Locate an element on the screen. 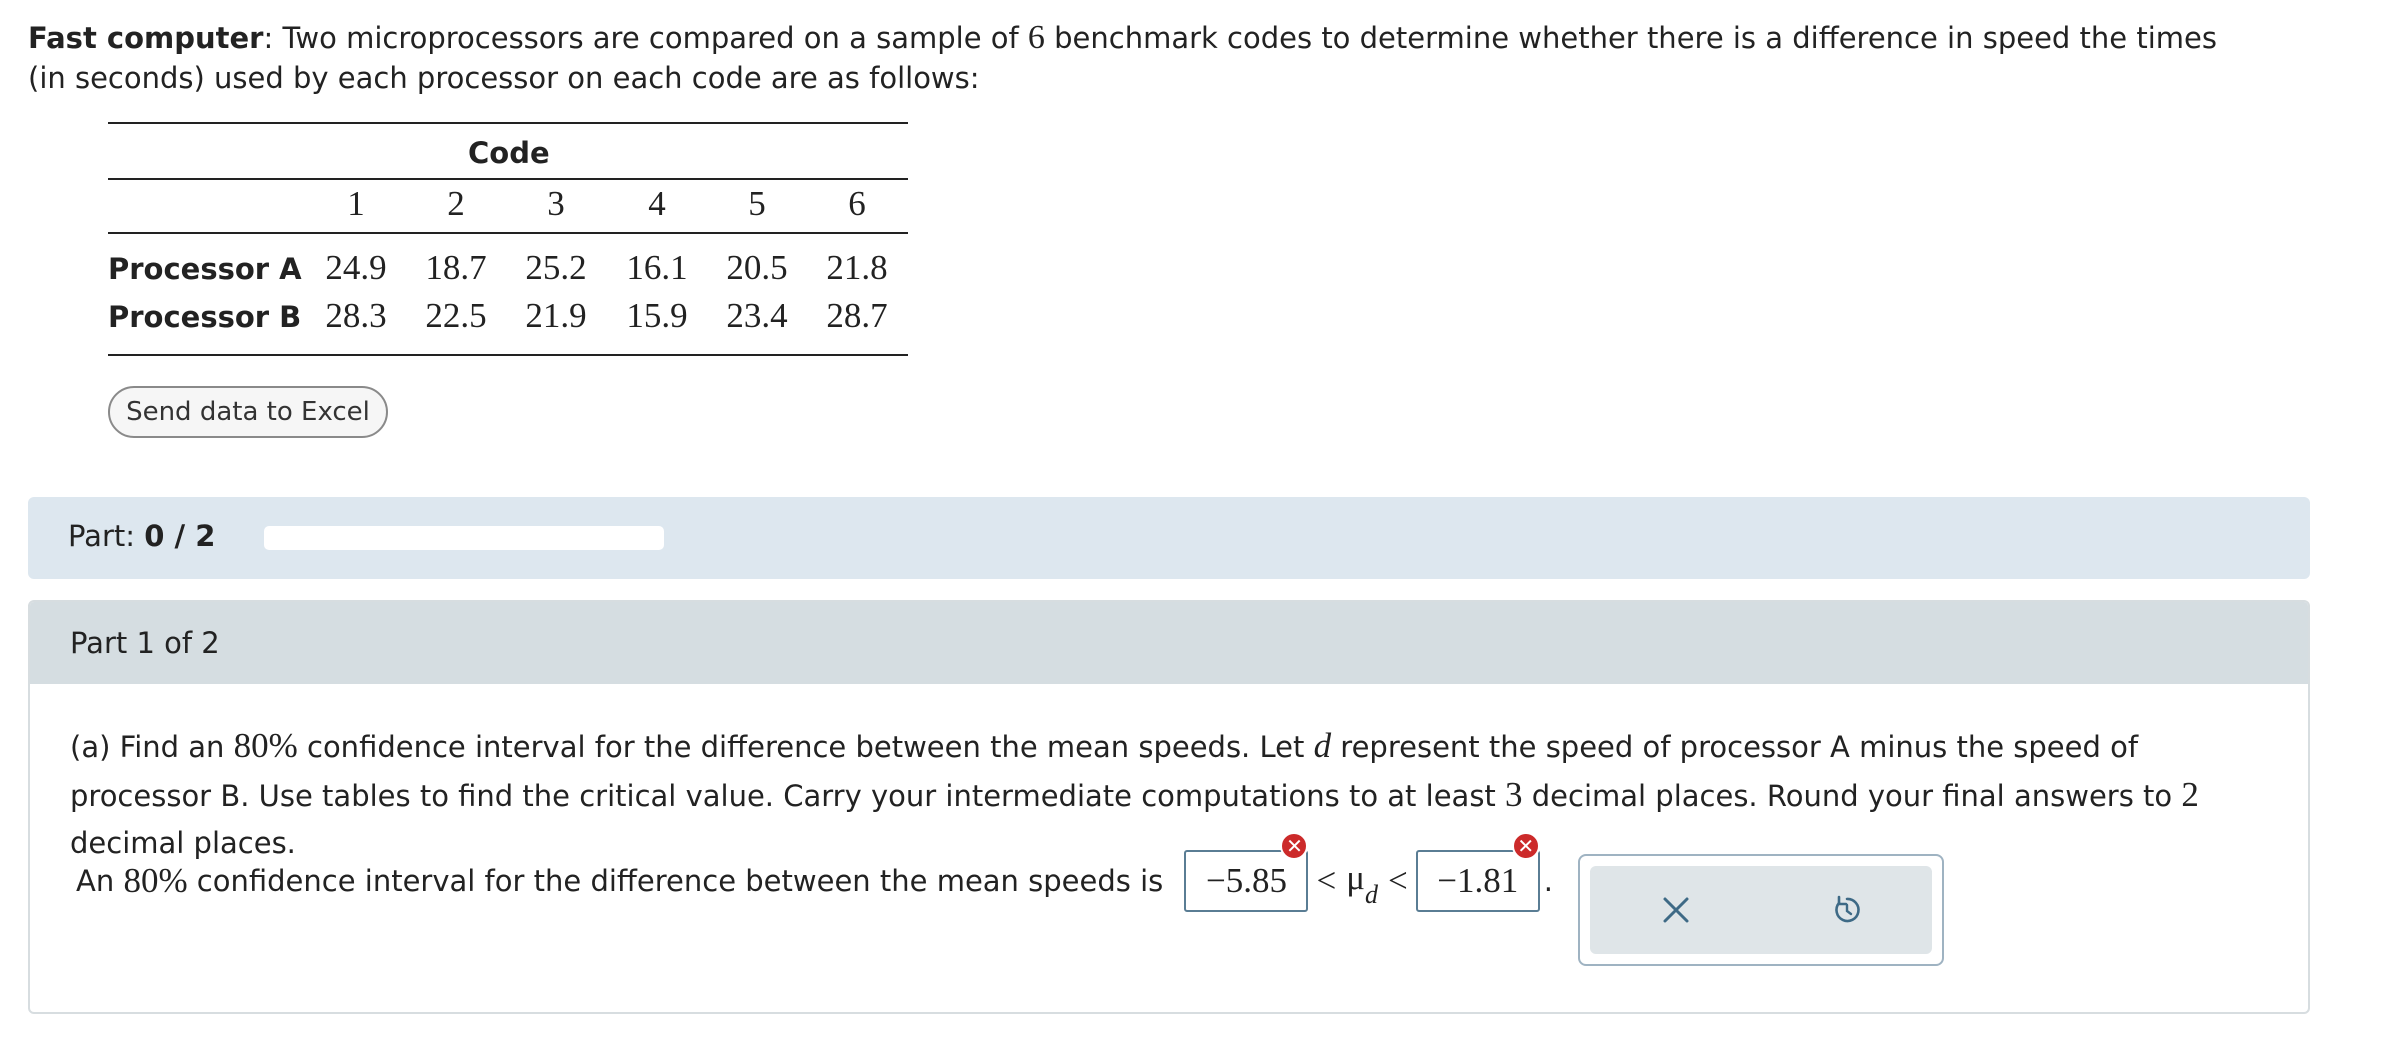 Image resolution: width=2388 pixels, height=1056 pixels. answer-confidence-level: 80% is located at coordinates (155, 880).